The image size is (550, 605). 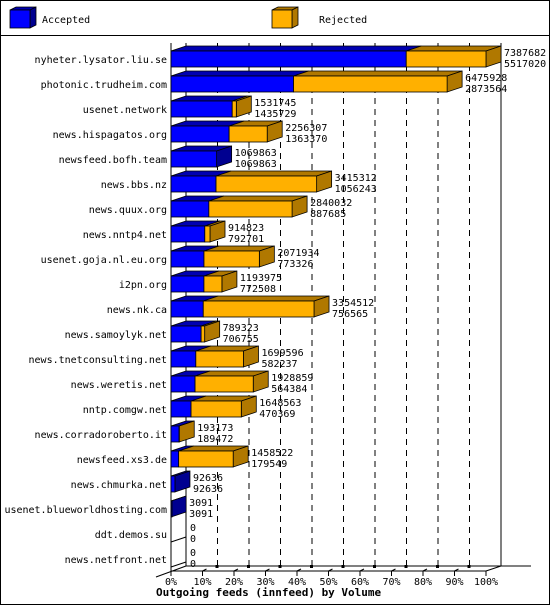 What do you see at coordinates (289, 389) in the screenshot?
I see `value-label-accepted: 564384` at bounding box center [289, 389].